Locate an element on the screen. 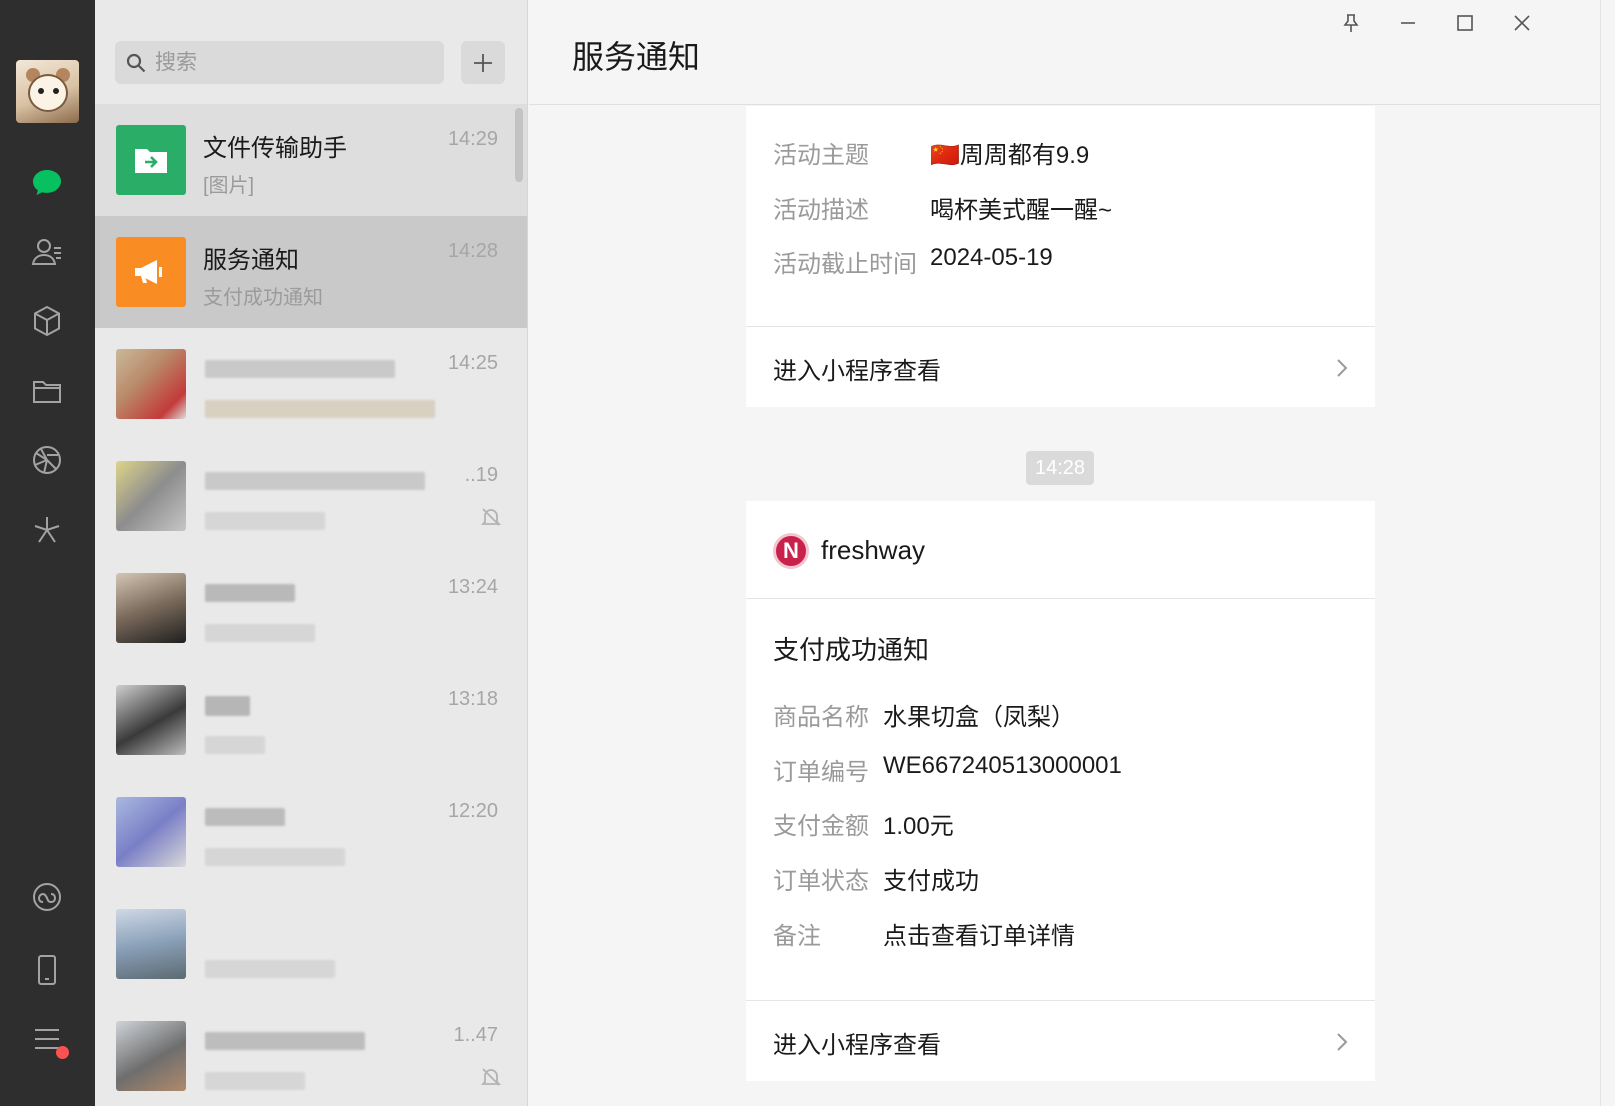 The image size is (1615, 1106). field-product-name: 商品名称 水果切盒（凤梨） is located at coordinates (924, 714).